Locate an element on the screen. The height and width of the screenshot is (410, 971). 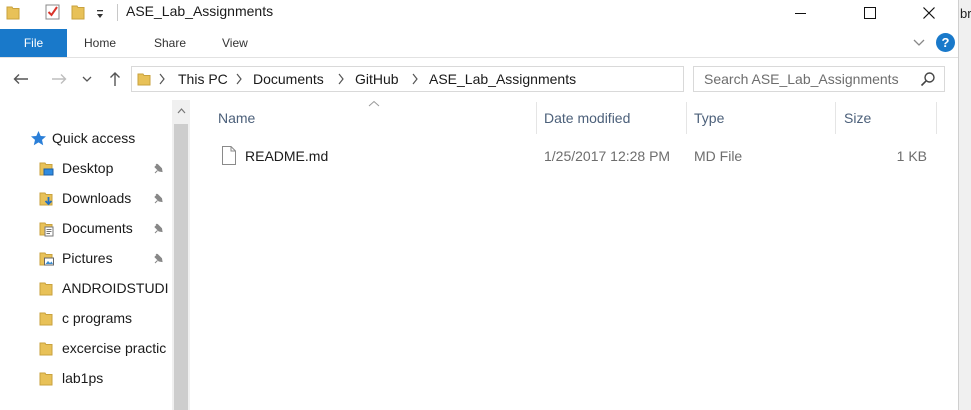
tab-file: File is located at coordinates (33, 43).